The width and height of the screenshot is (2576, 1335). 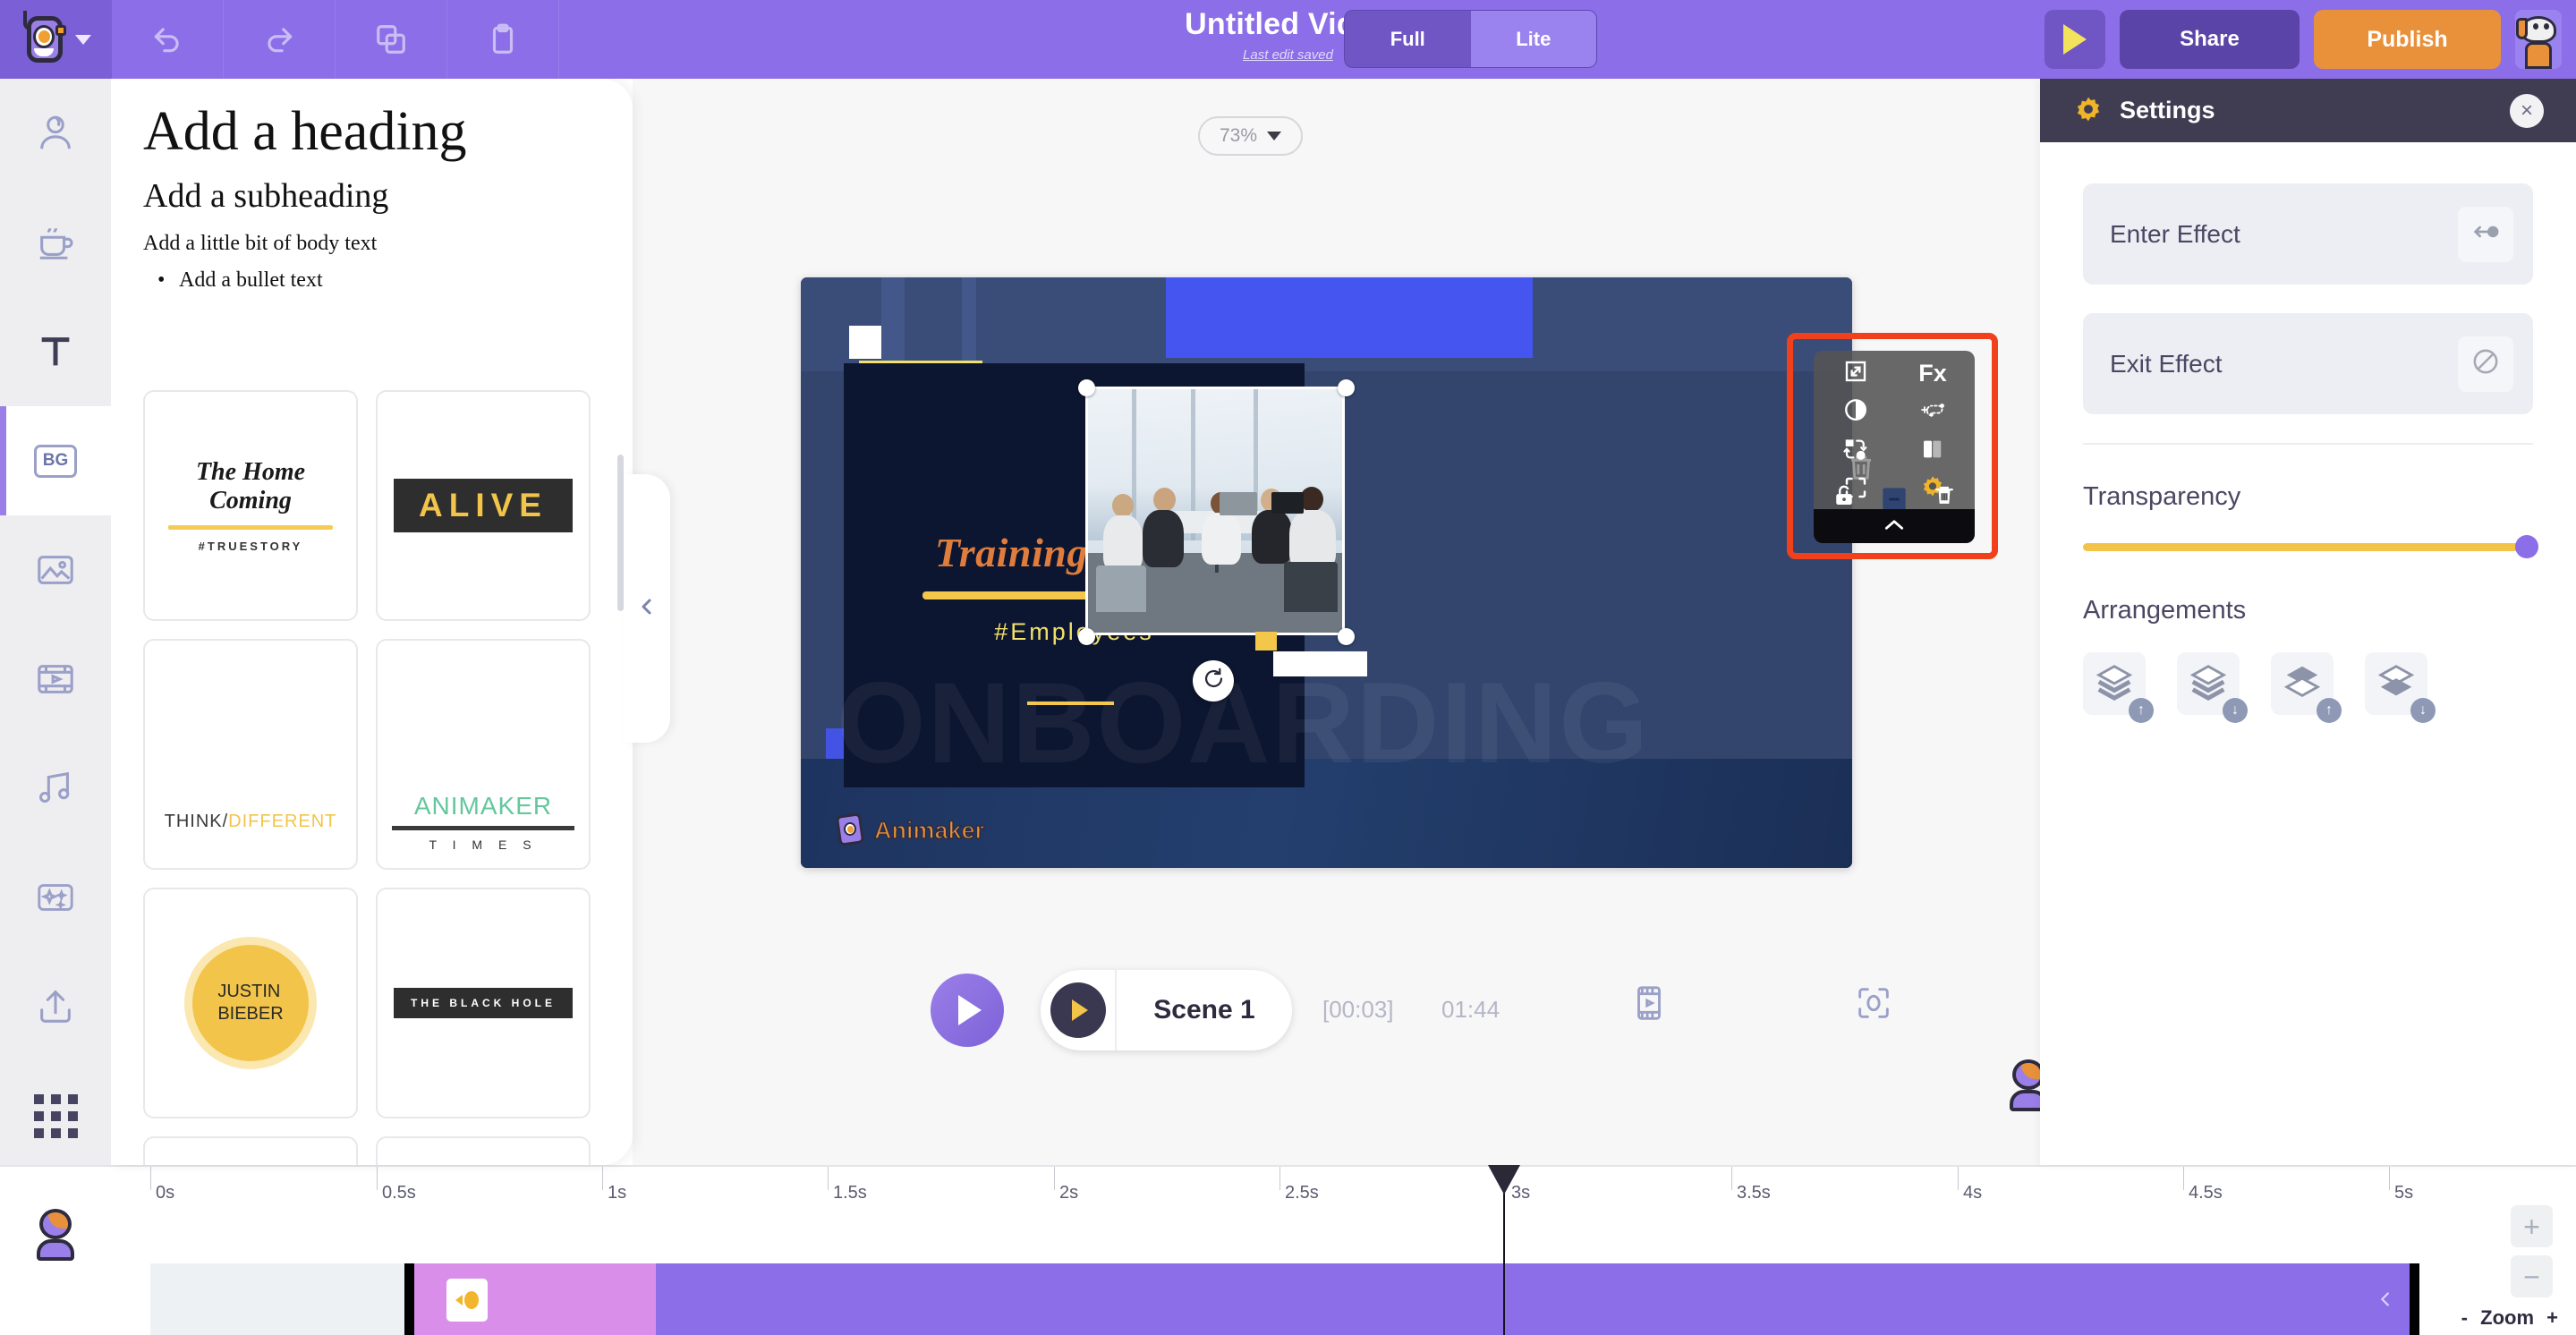 I want to click on ctx-contrast-button, so click(x=1855, y=412).